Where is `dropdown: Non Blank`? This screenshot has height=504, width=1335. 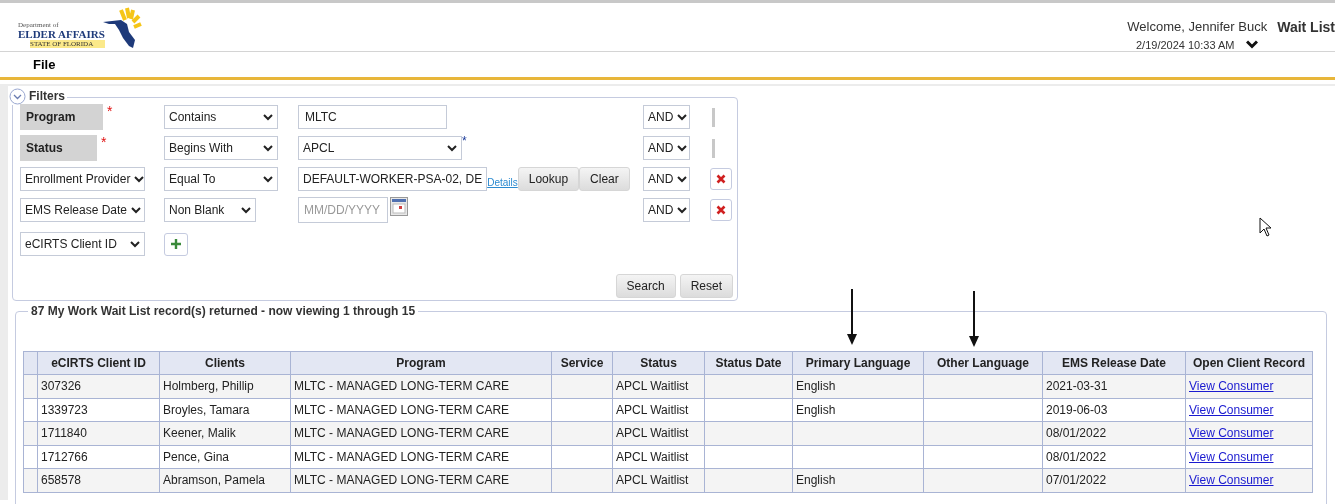 dropdown: Non Blank is located at coordinates (210, 210).